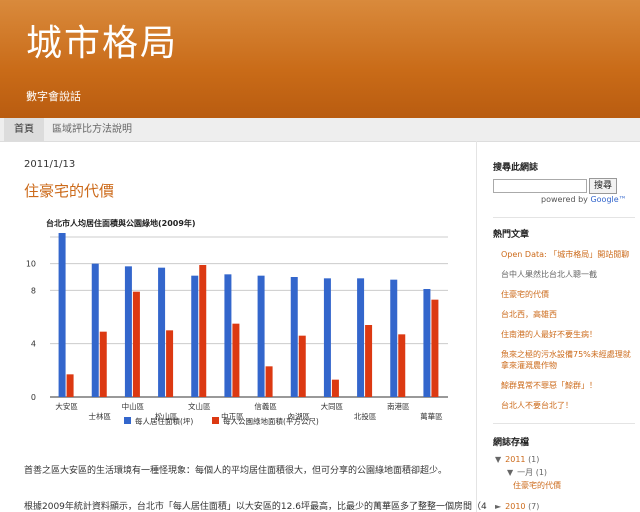 The image size is (640, 512). What do you see at coordinates (568, 405) in the screenshot?
I see `popular-post-link: 台北人不要台北了！` at bounding box center [568, 405].